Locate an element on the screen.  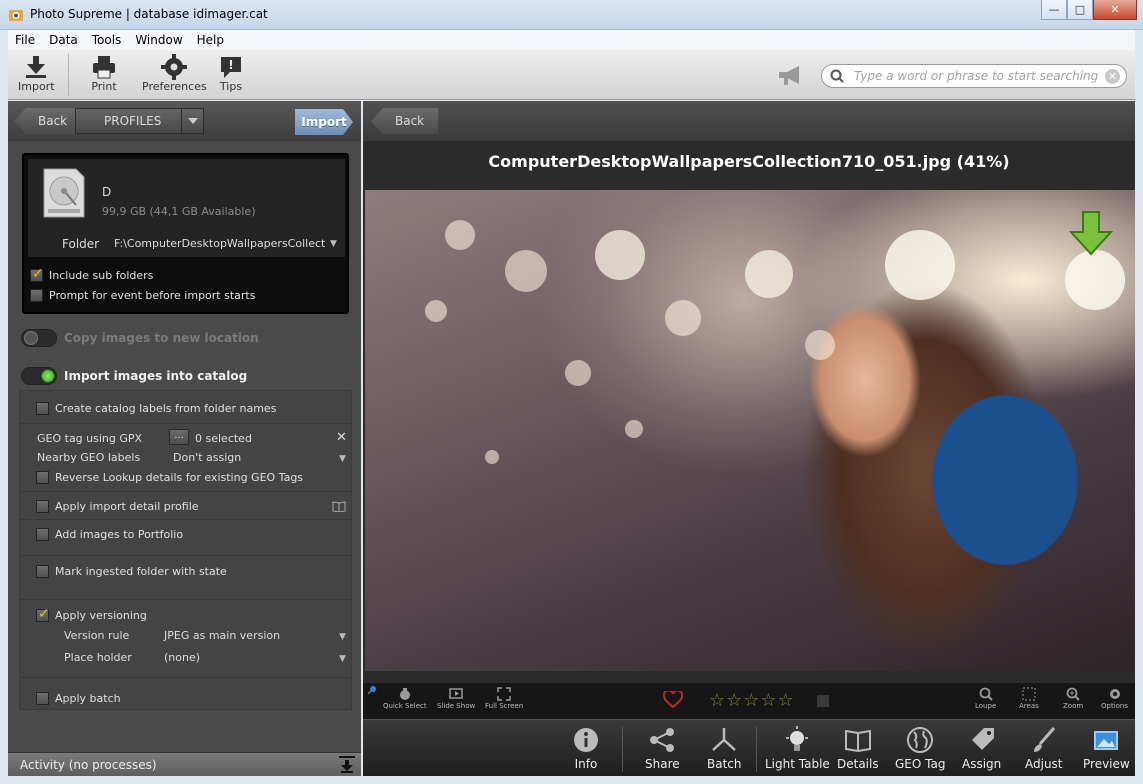
drive-size: 99,9 GB (44,1 GB Available) is located at coordinates (179, 211).